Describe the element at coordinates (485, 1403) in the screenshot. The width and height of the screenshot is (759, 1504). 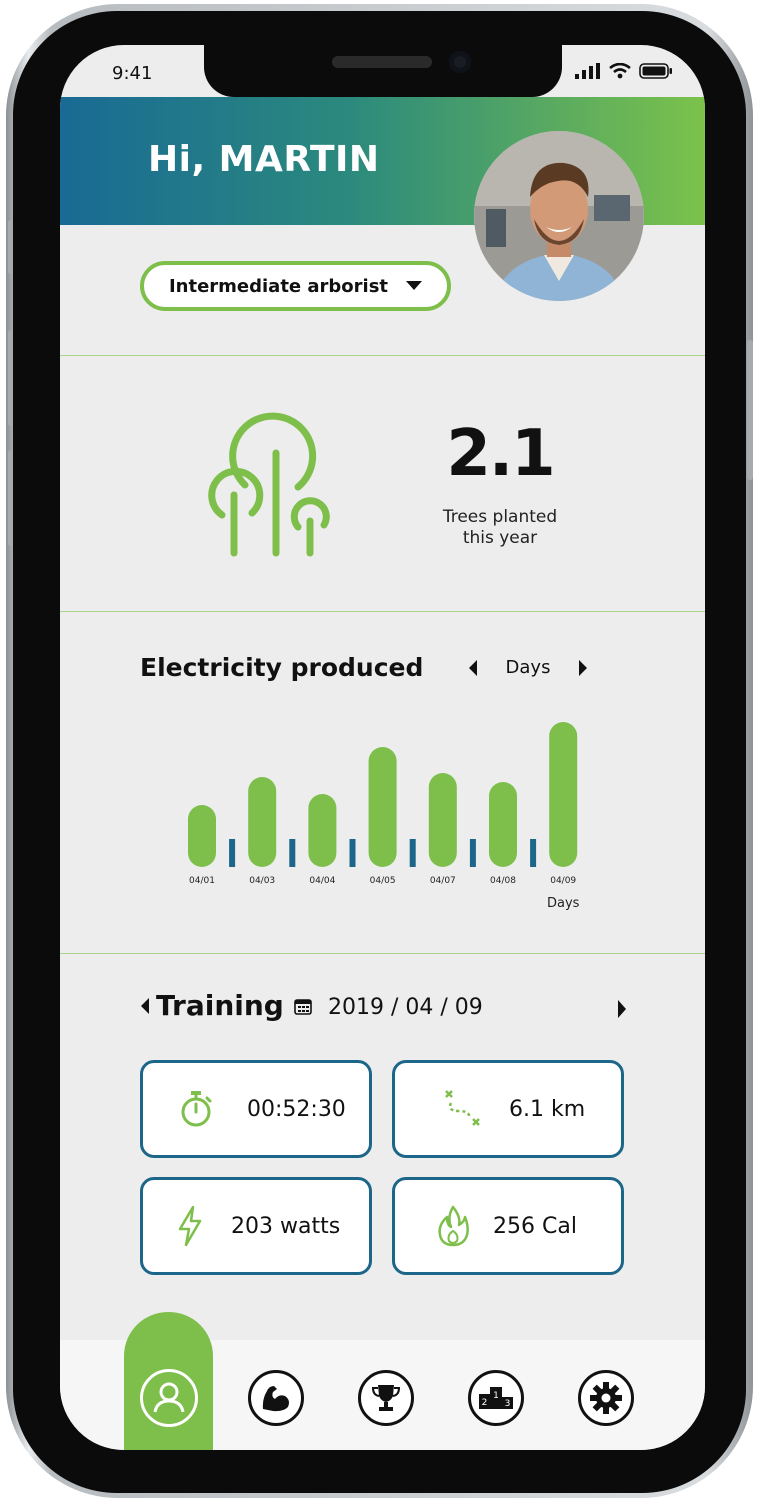
I see `svg-text: 2` at that location.